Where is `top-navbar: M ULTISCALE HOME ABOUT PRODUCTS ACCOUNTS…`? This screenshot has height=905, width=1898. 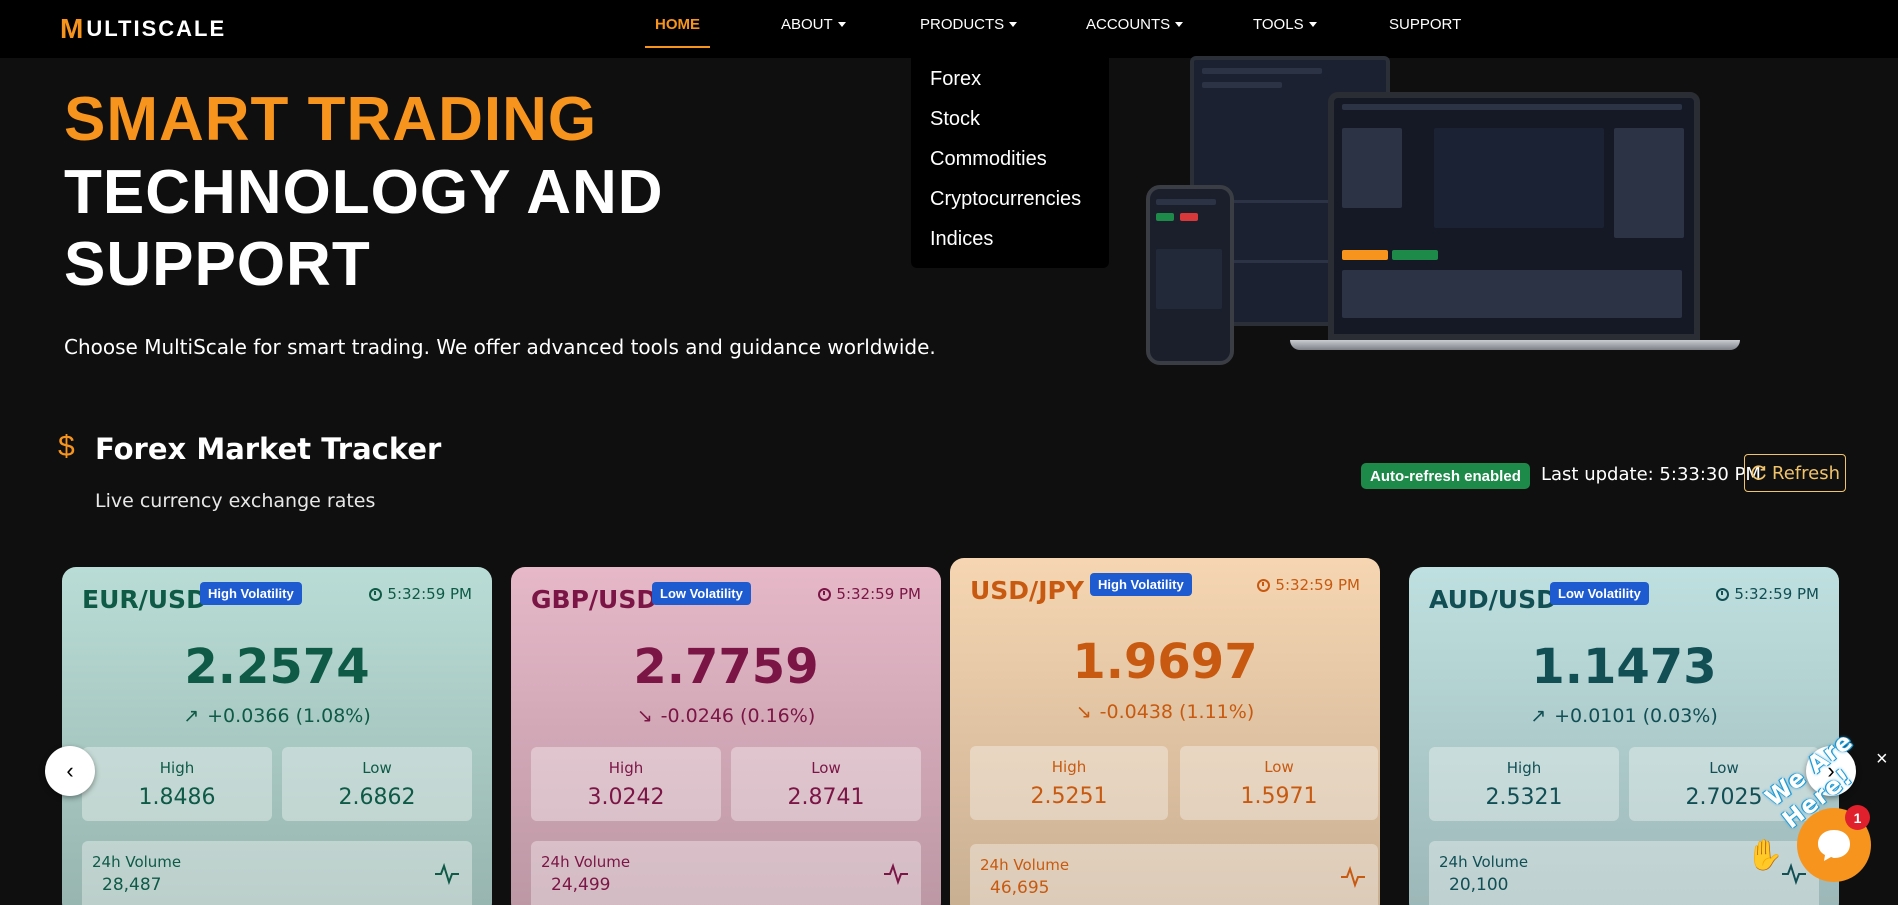
top-navbar: M ULTISCALE HOME ABOUT PRODUCTS ACCOUNTS… is located at coordinates (949, 29).